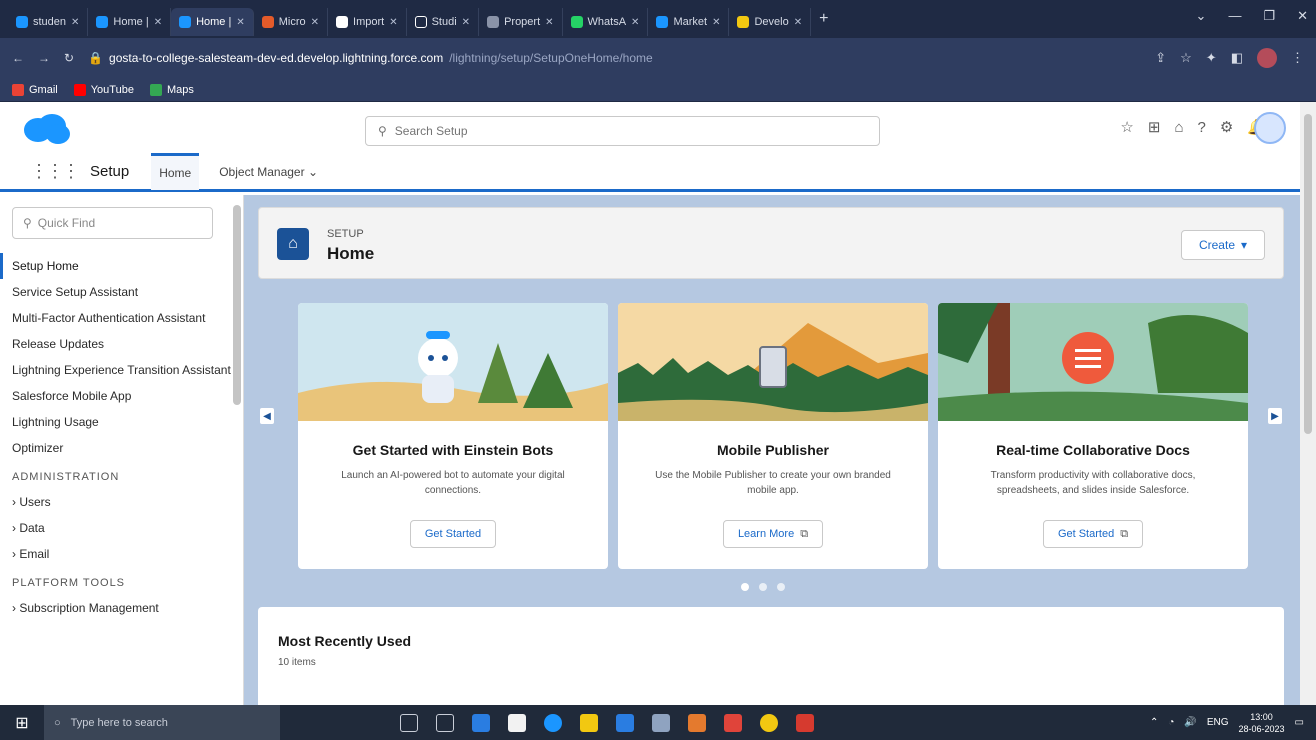 The height and width of the screenshot is (740, 1316). I want to click on sidebar-item-mobile-app: Salesforce Mobile App, so click(121, 396).